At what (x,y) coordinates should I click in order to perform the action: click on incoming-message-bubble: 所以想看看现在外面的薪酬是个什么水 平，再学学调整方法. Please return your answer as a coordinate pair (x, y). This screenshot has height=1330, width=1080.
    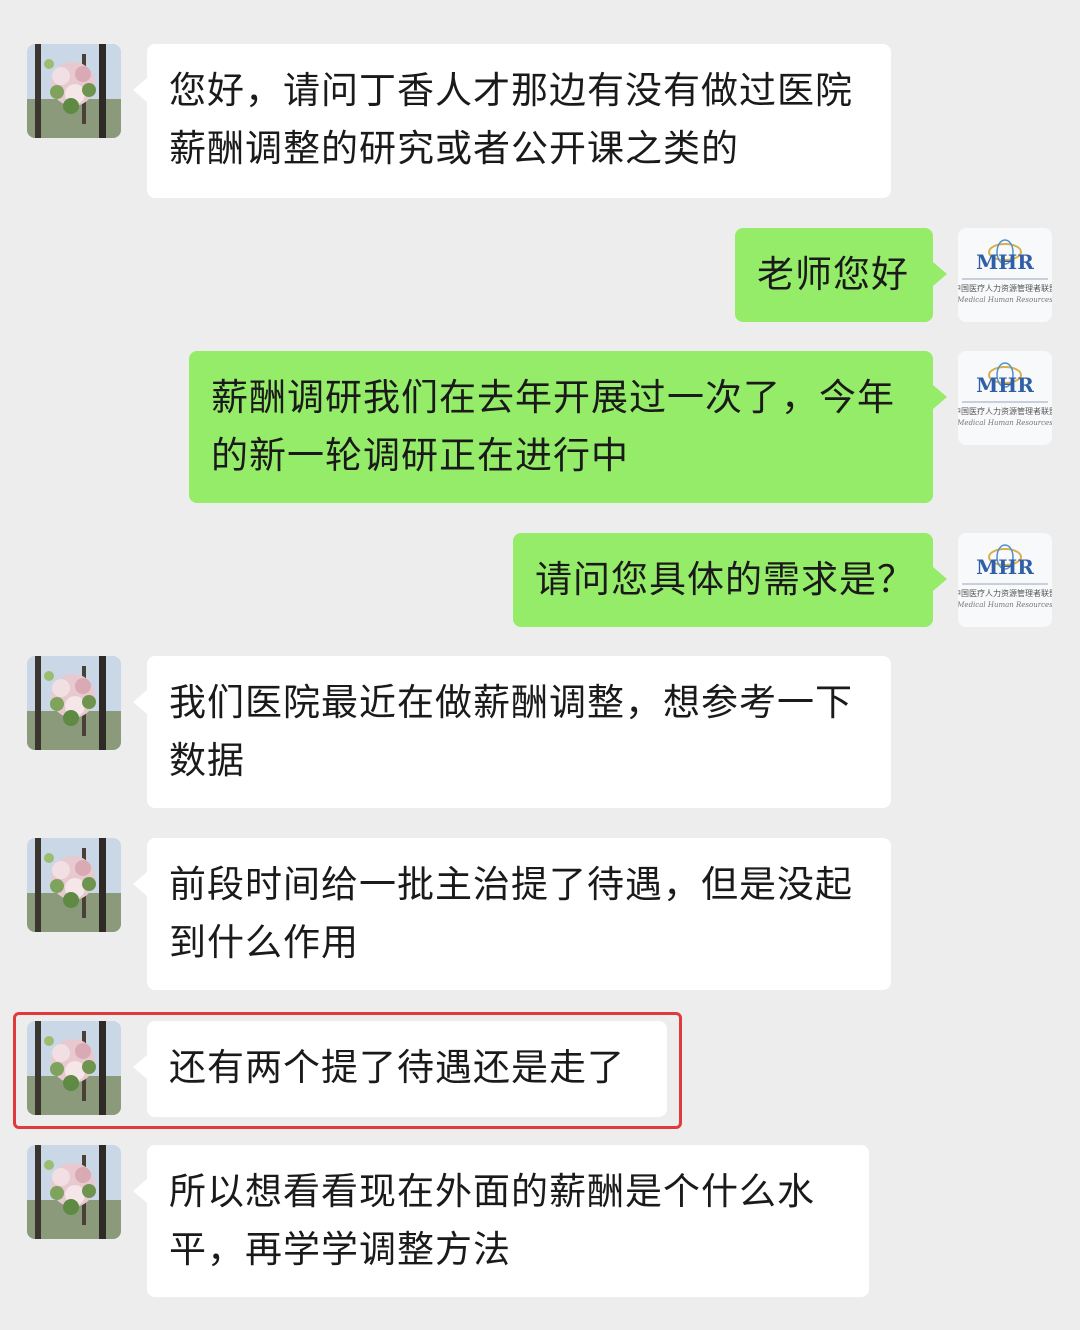
    Looking at the image, I should click on (501, 1221).